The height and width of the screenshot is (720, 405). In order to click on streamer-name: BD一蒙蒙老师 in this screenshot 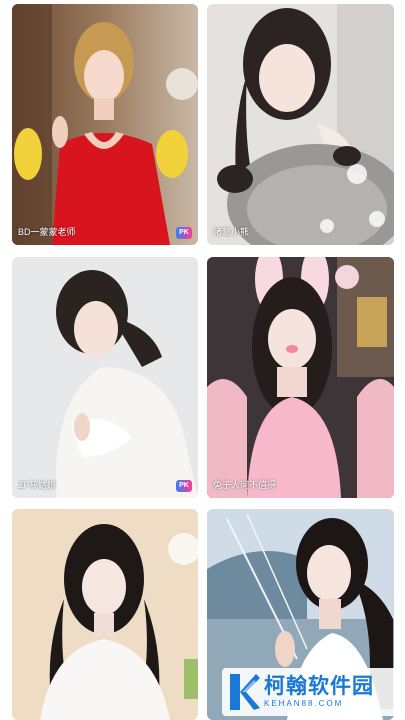, I will do `click(47, 232)`.